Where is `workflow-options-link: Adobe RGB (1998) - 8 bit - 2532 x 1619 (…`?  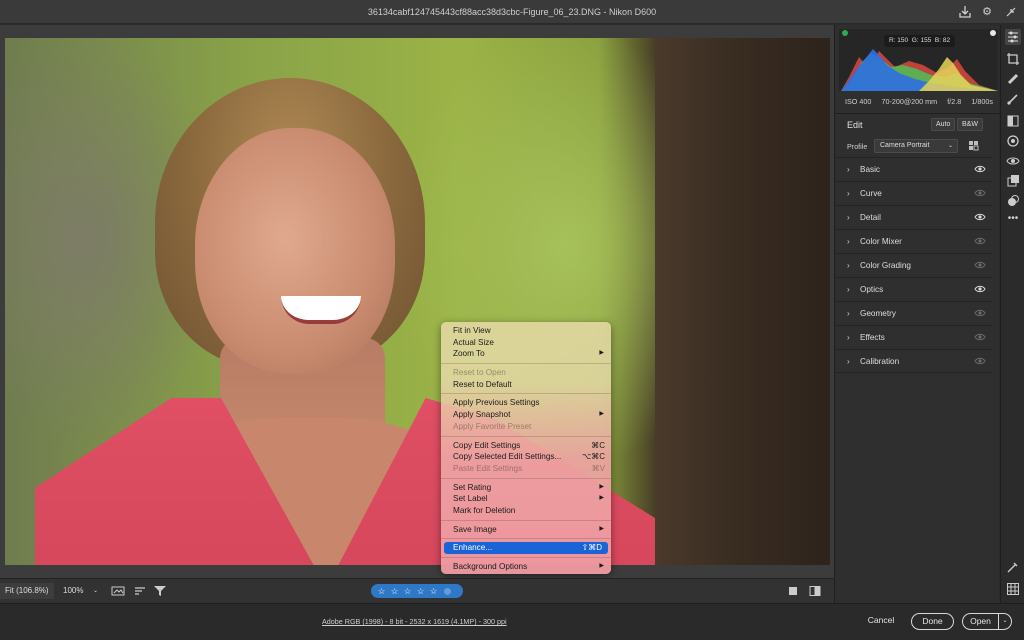
workflow-options-link: Adobe RGB (1998) - 8 bit - 2532 x 1619 (… is located at coordinates (414, 621).